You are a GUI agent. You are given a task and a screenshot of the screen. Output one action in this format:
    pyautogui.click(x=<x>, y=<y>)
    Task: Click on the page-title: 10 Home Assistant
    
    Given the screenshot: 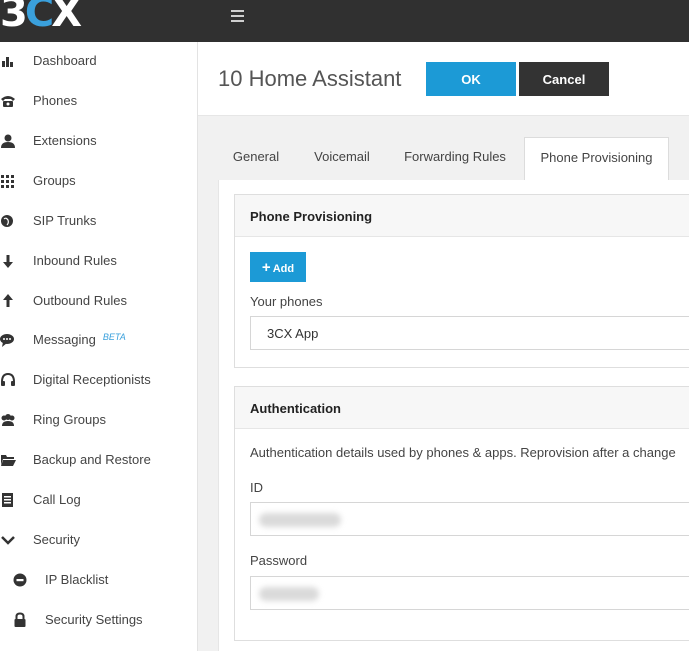 What is the action you would take?
    pyautogui.click(x=310, y=78)
    